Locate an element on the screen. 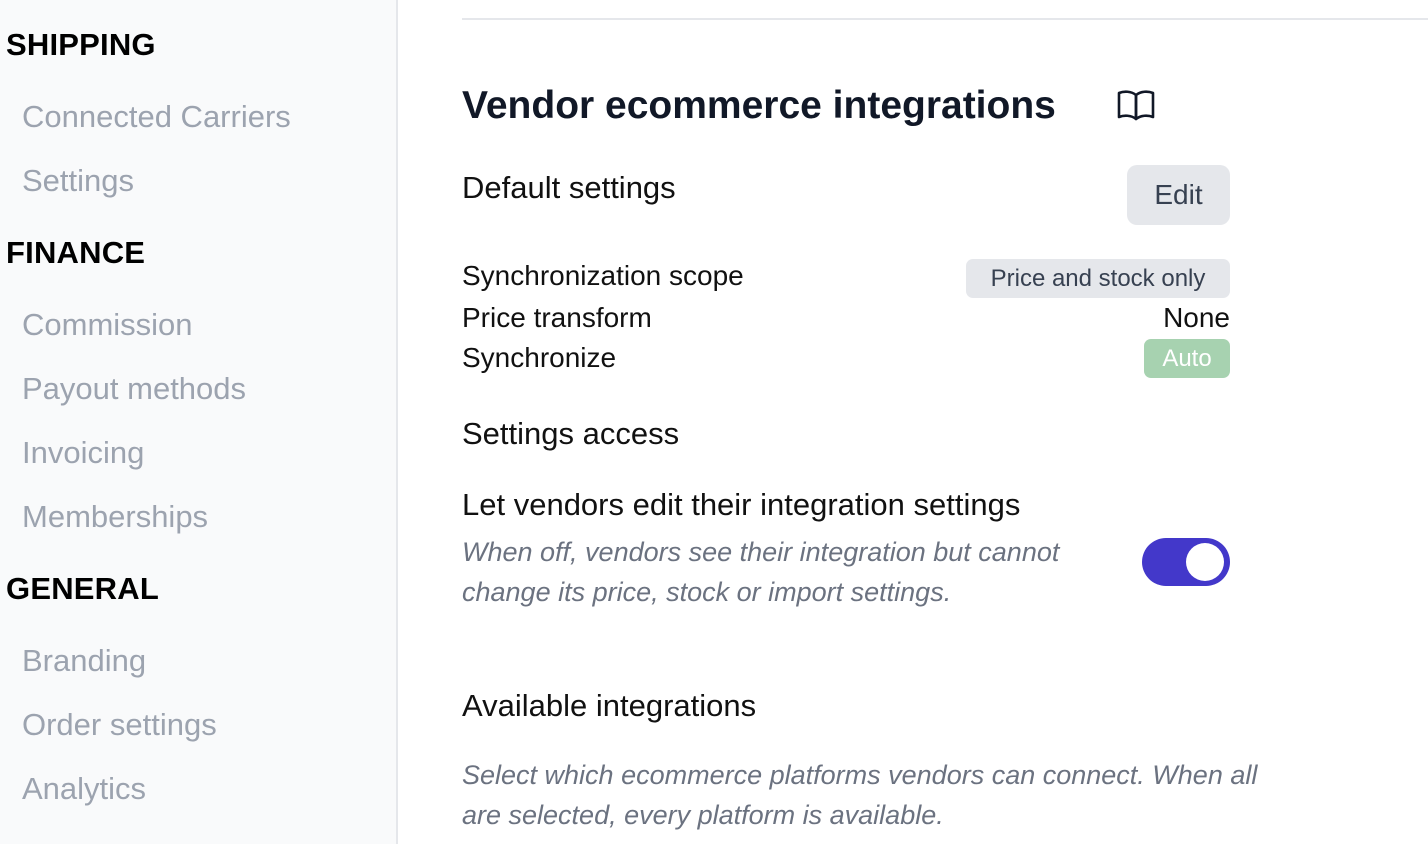 The width and height of the screenshot is (1428, 844). settings-access-heading: Settings access is located at coordinates (571, 433).